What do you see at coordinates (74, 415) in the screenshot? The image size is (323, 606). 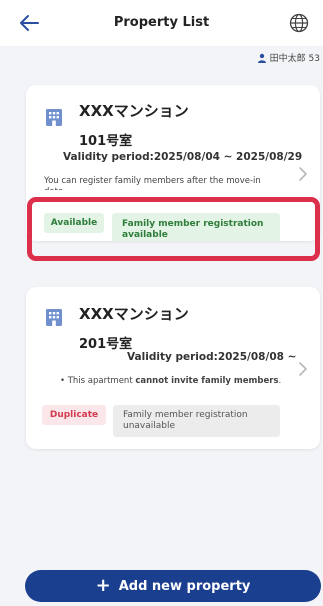 I see `status-badge: Duplicate` at bounding box center [74, 415].